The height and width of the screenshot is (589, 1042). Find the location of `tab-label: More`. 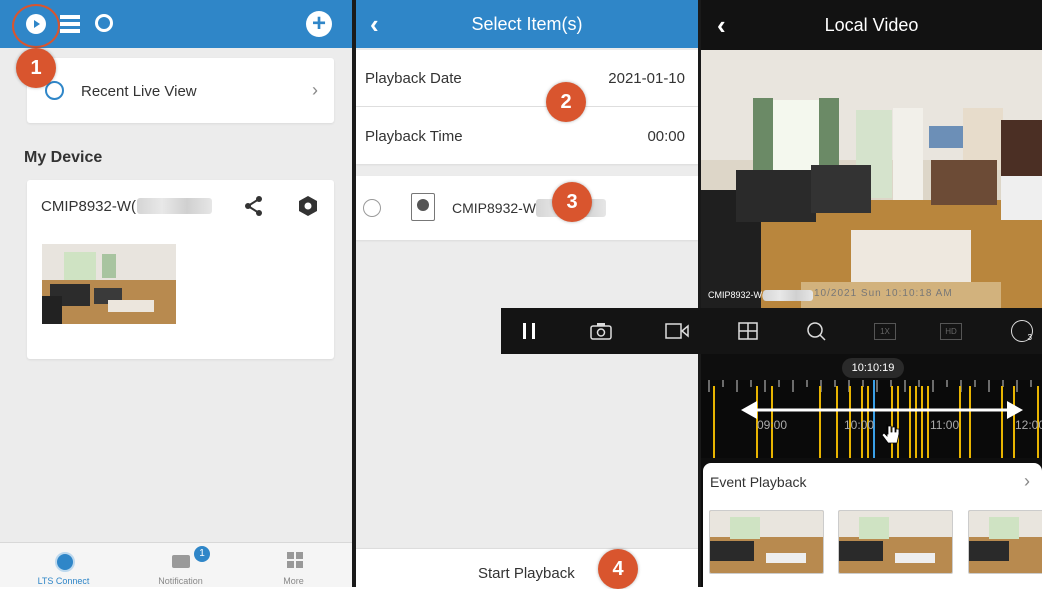

tab-label: More is located at coordinates (293, 581).